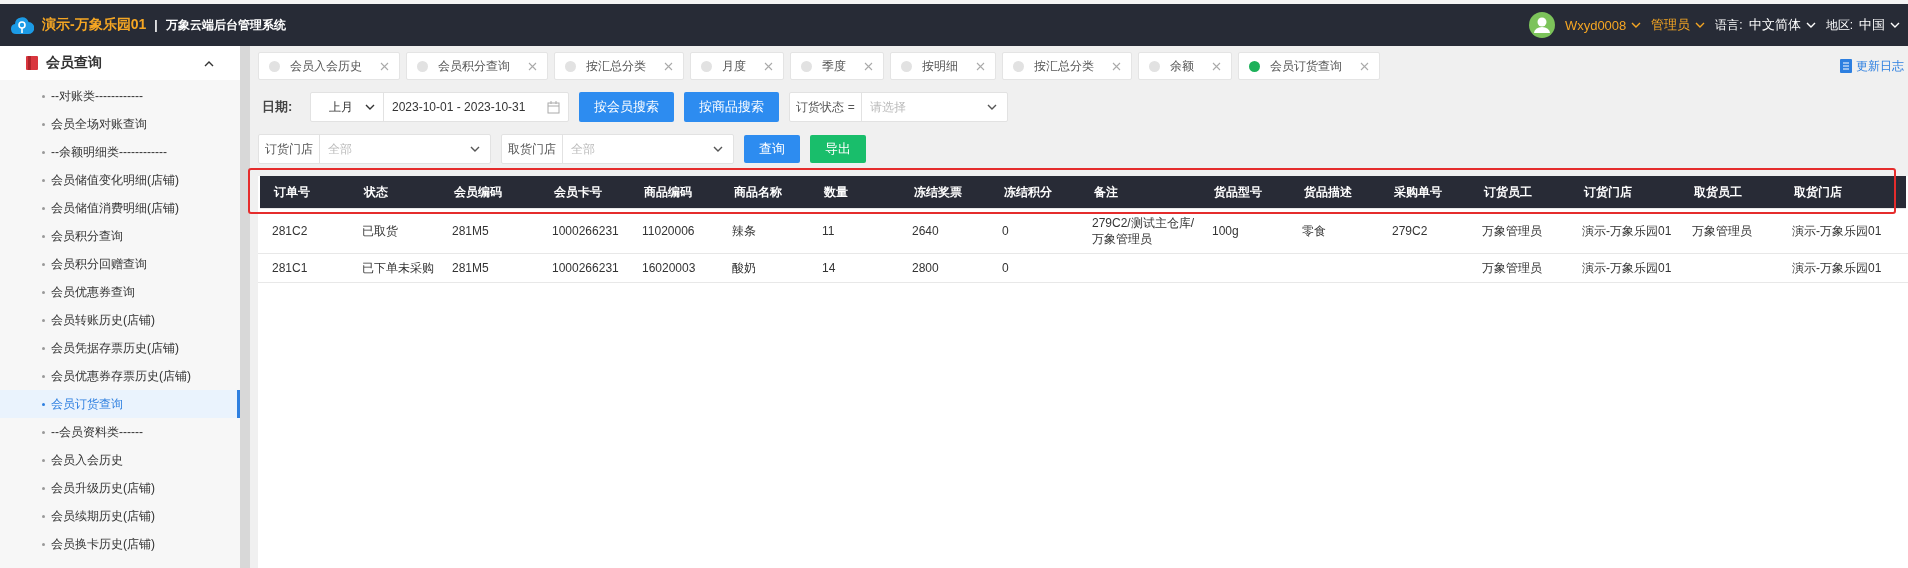 The height and width of the screenshot is (568, 1908). I want to click on sidebar-item: 会员升级历史(店铺), so click(120, 488).